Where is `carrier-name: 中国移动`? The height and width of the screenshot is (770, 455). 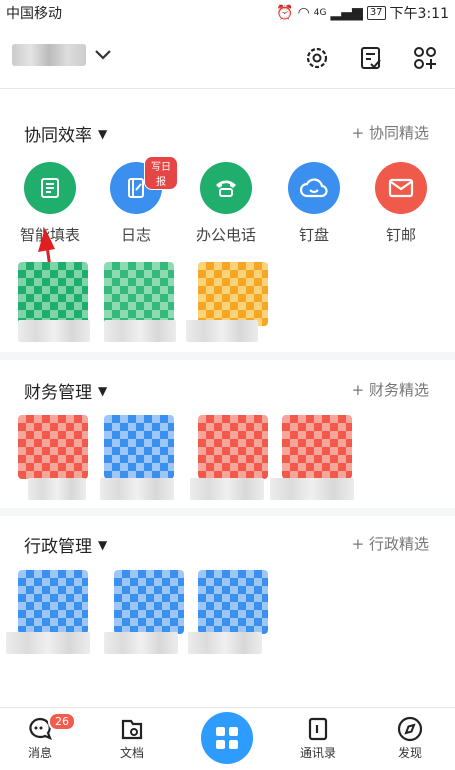
carrier-name: 中国移动 is located at coordinates (34, 14).